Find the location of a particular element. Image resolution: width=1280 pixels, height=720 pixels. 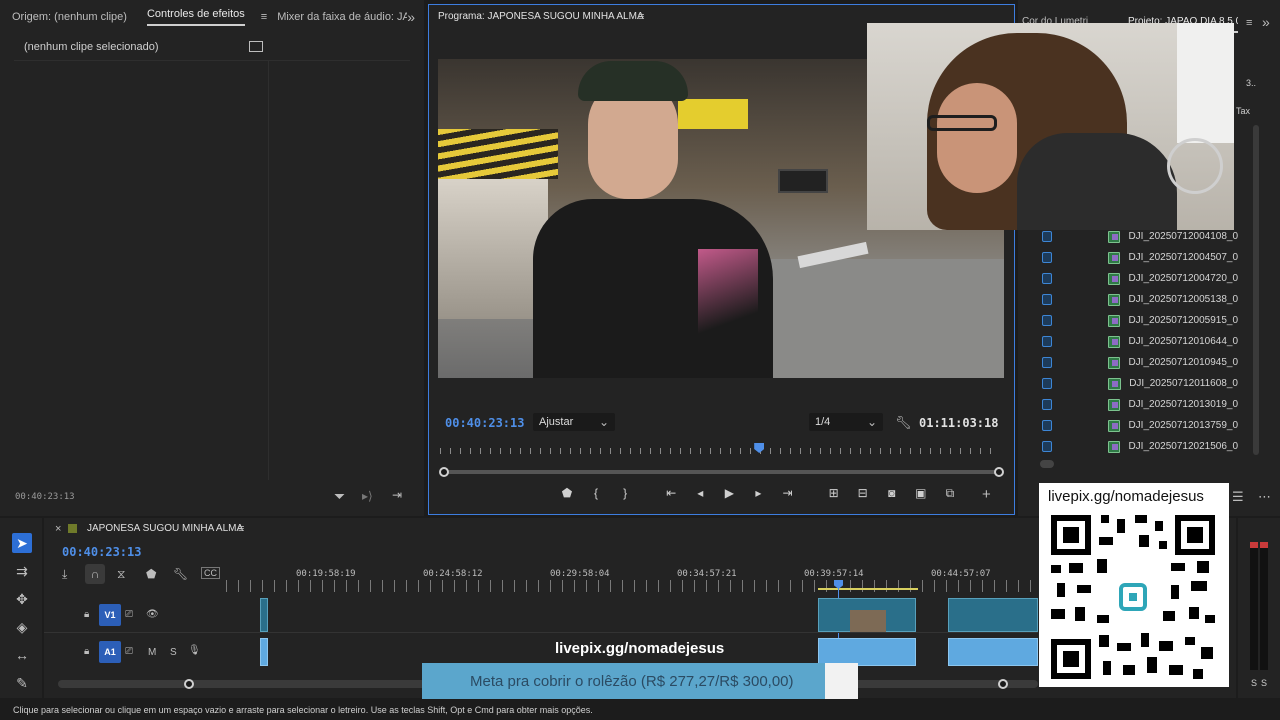

program-current-timecode: 00:40:23:13 is located at coordinates (484, 423).